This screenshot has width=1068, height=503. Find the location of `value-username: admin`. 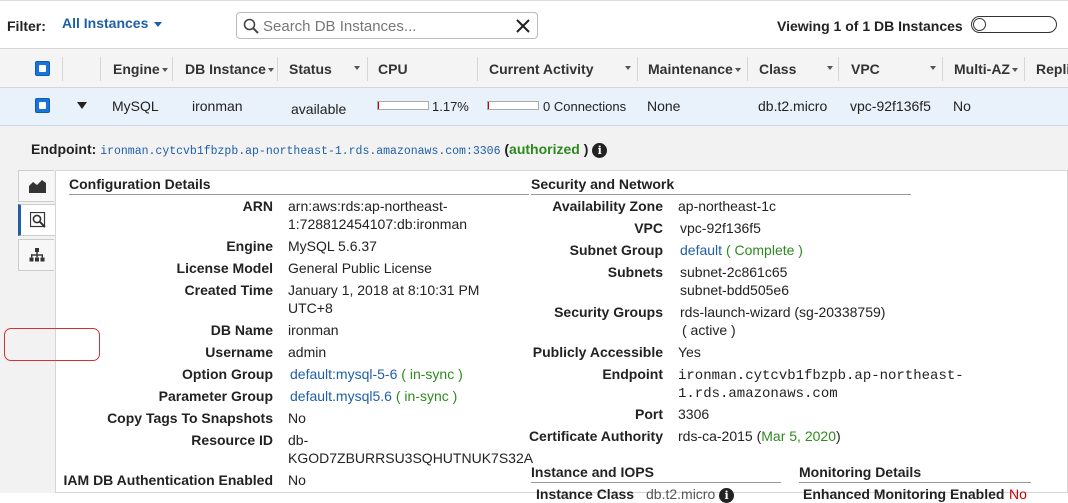

value-username: admin is located at coordinates (307, 352).